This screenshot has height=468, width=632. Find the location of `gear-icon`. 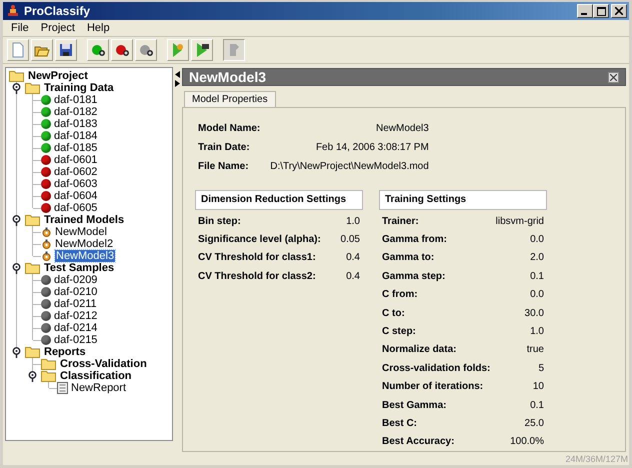

gear-icon is located at coordinates (46, 256).